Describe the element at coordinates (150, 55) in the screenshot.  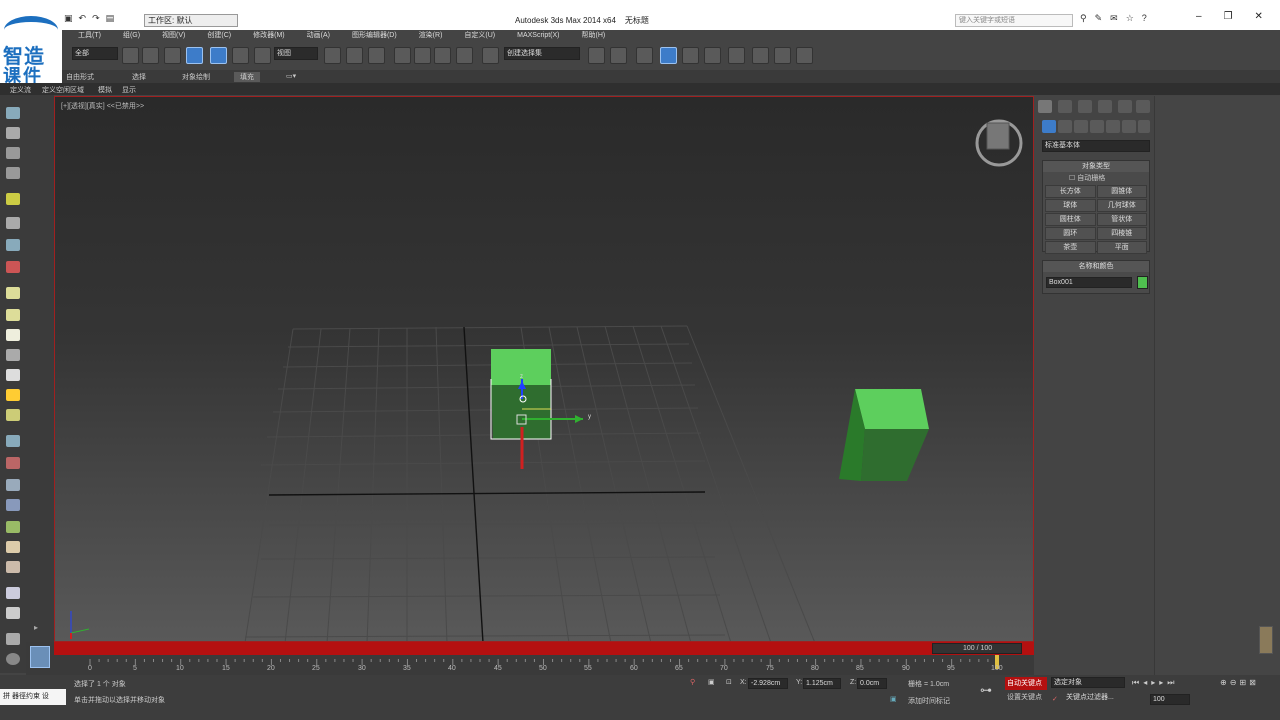
I see `select-by-name-icon` at that location.